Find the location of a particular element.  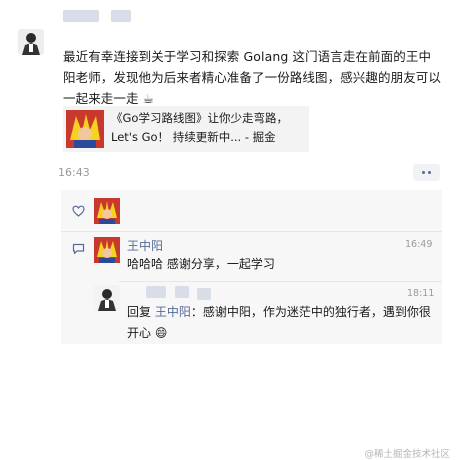

reply-time: 18:11 is located at coordinates (421, 293).